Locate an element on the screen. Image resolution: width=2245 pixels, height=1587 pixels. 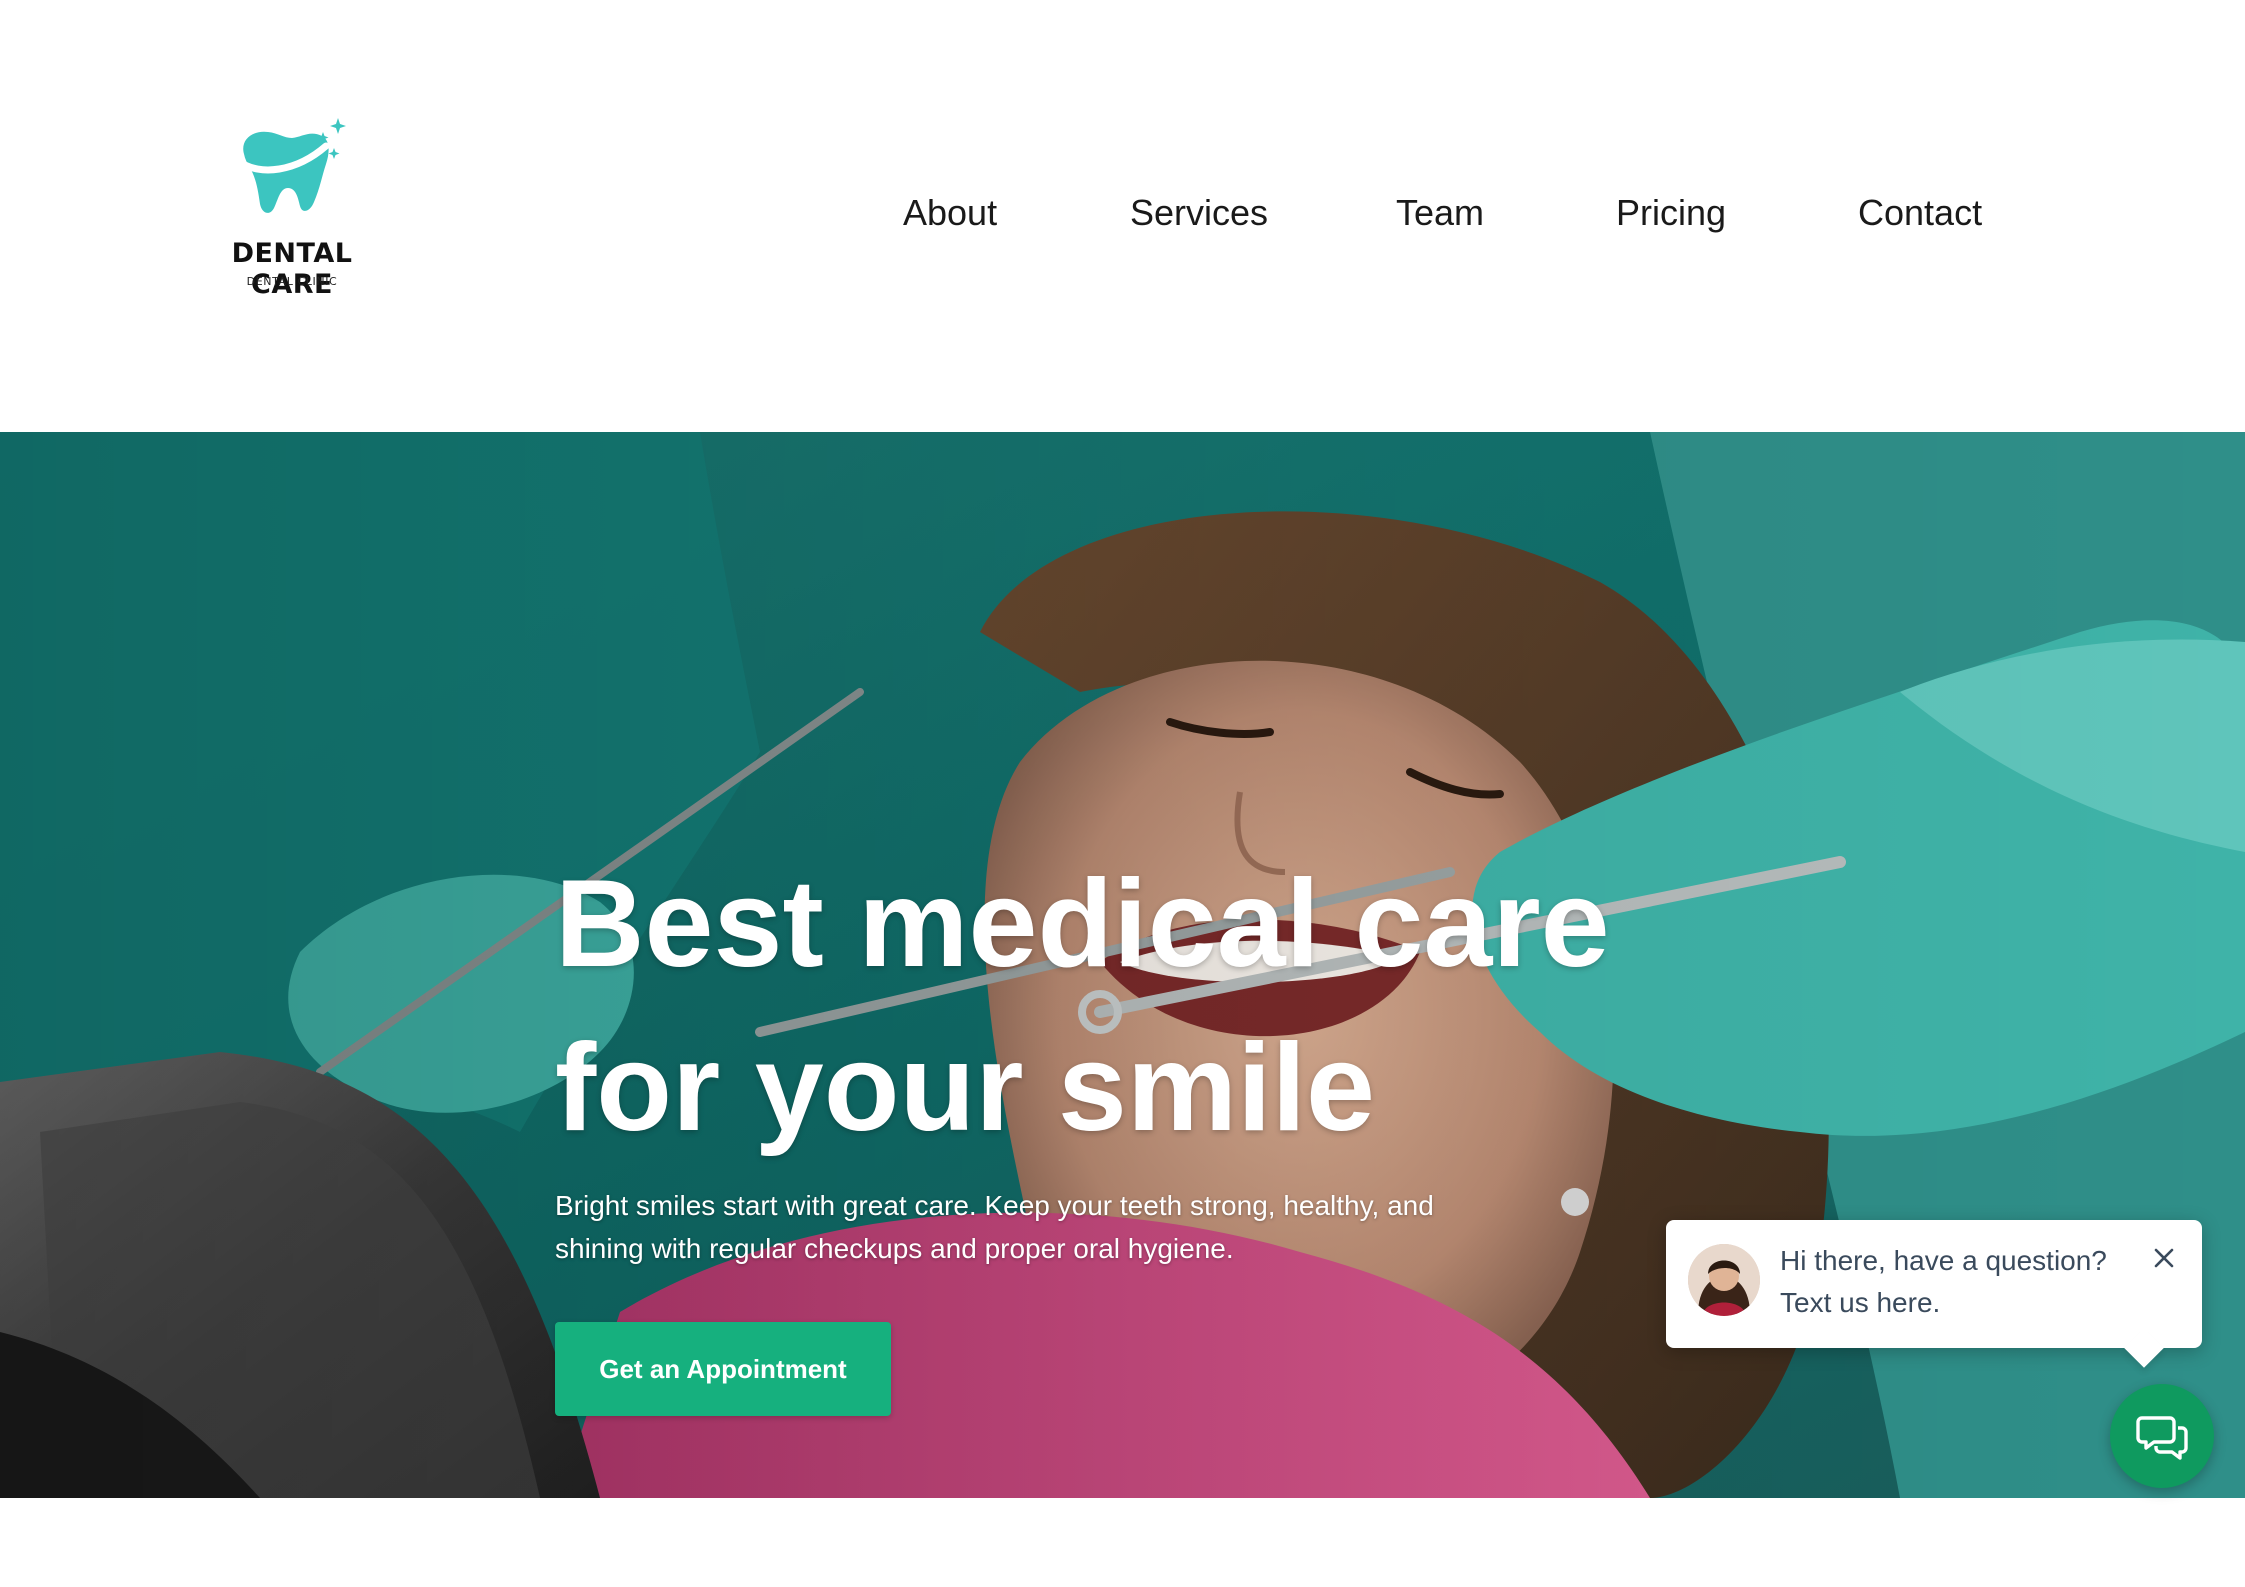
nav-item-pricing: Pricing is located at coordinates (1671, 213).